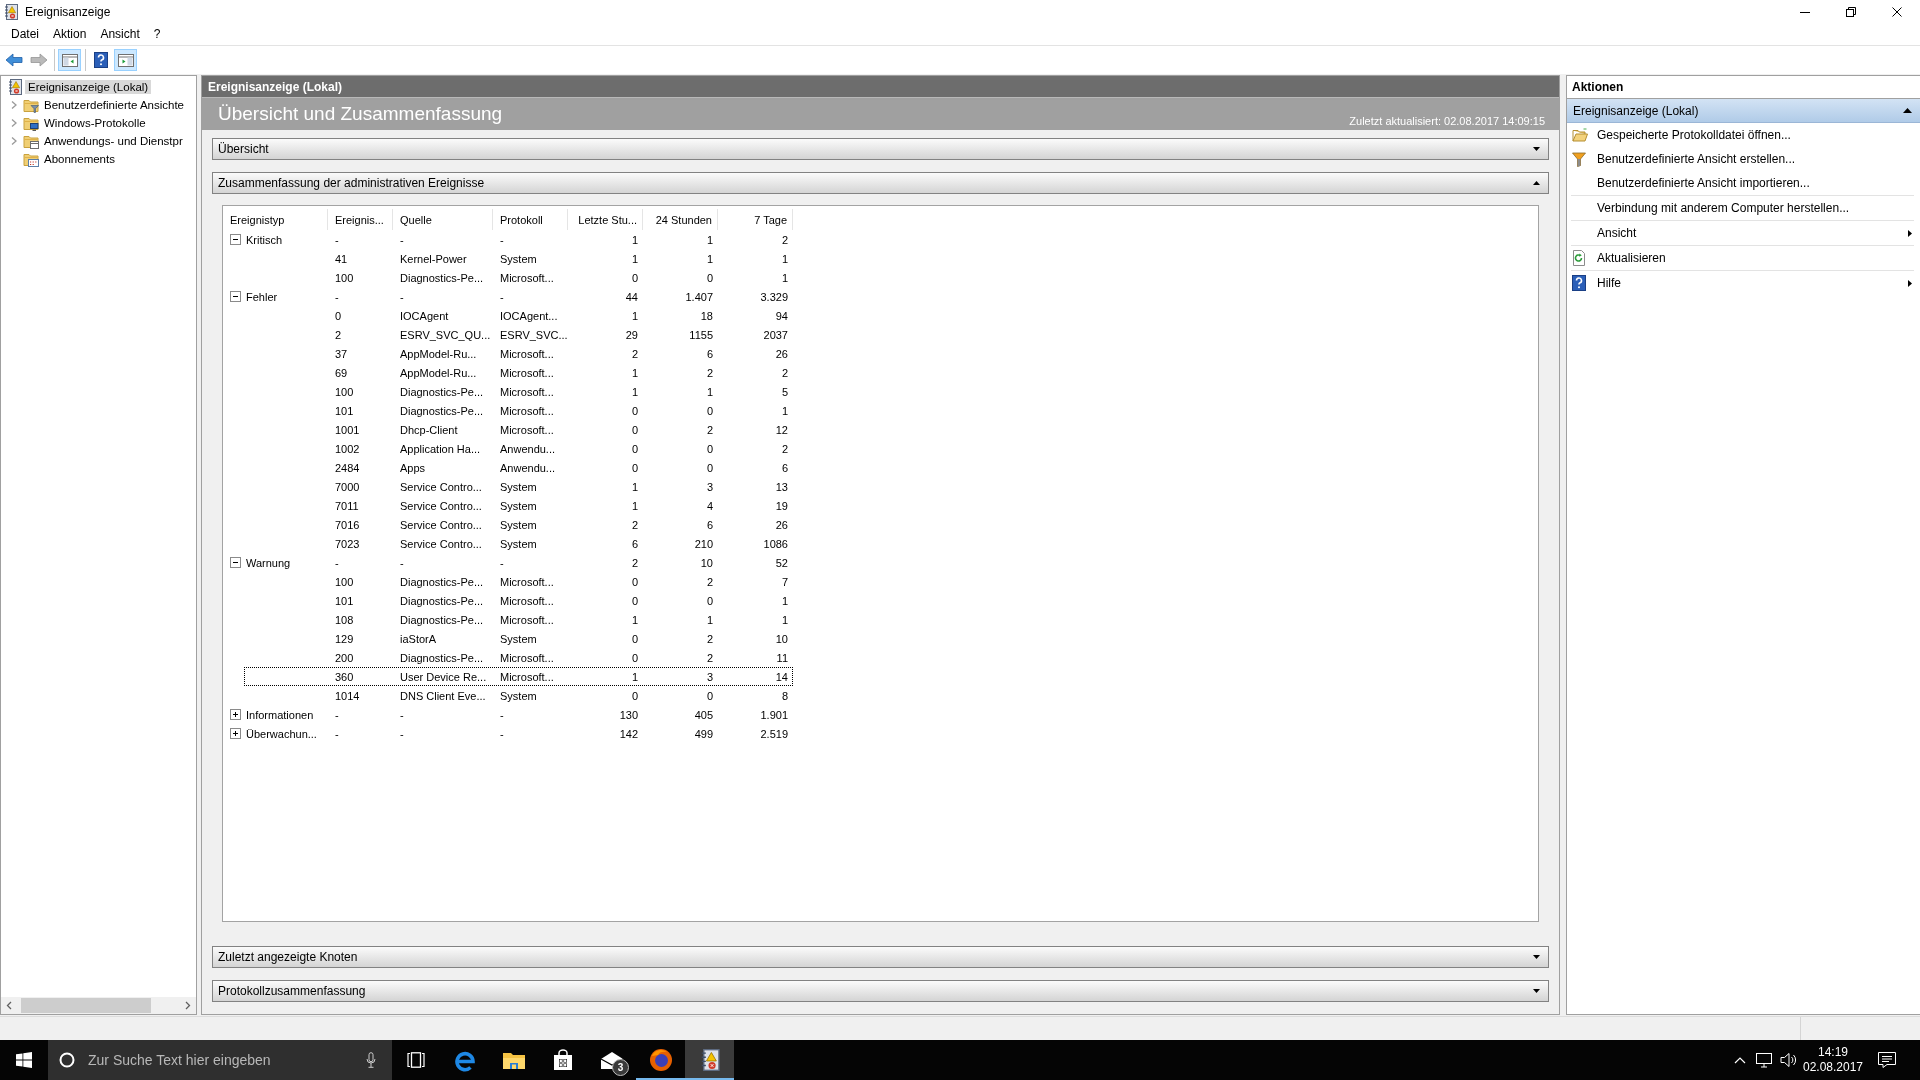  I want to click on table-row: 200 Diagnostics-Pe... Microsoft... 0 2 11, so click(518, 657).